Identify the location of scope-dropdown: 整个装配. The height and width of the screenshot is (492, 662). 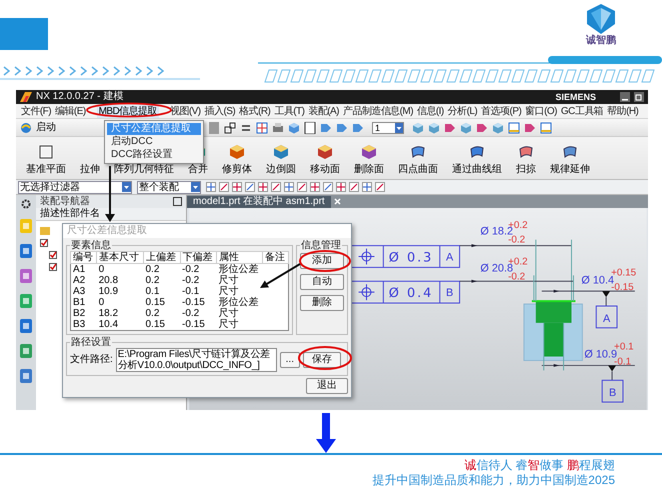
(169, 187).